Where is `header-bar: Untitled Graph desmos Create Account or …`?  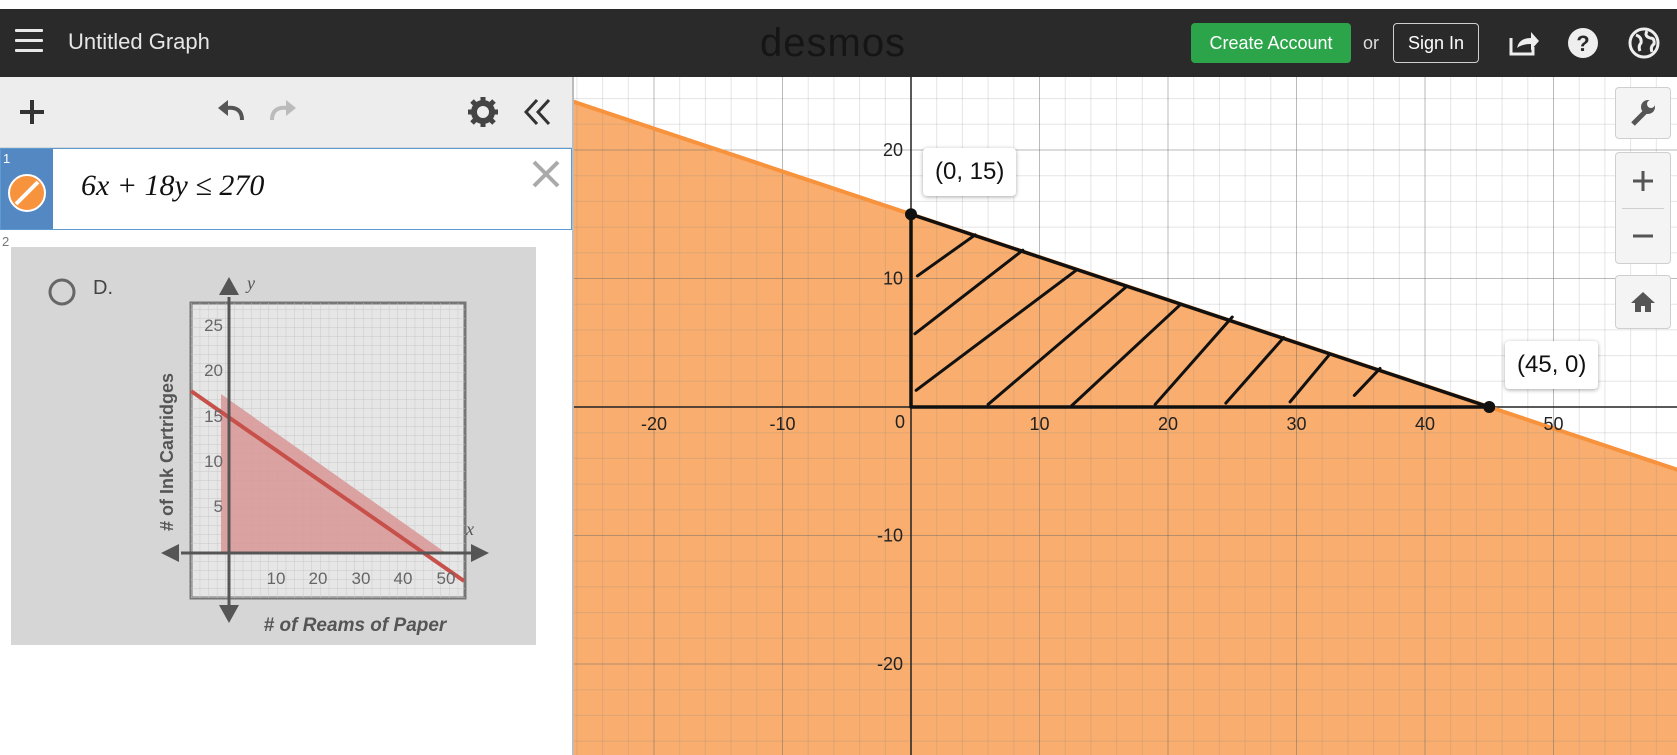 header-bar: Untitled Graph desmos Create Account or … is located at coordinates (838, 43).